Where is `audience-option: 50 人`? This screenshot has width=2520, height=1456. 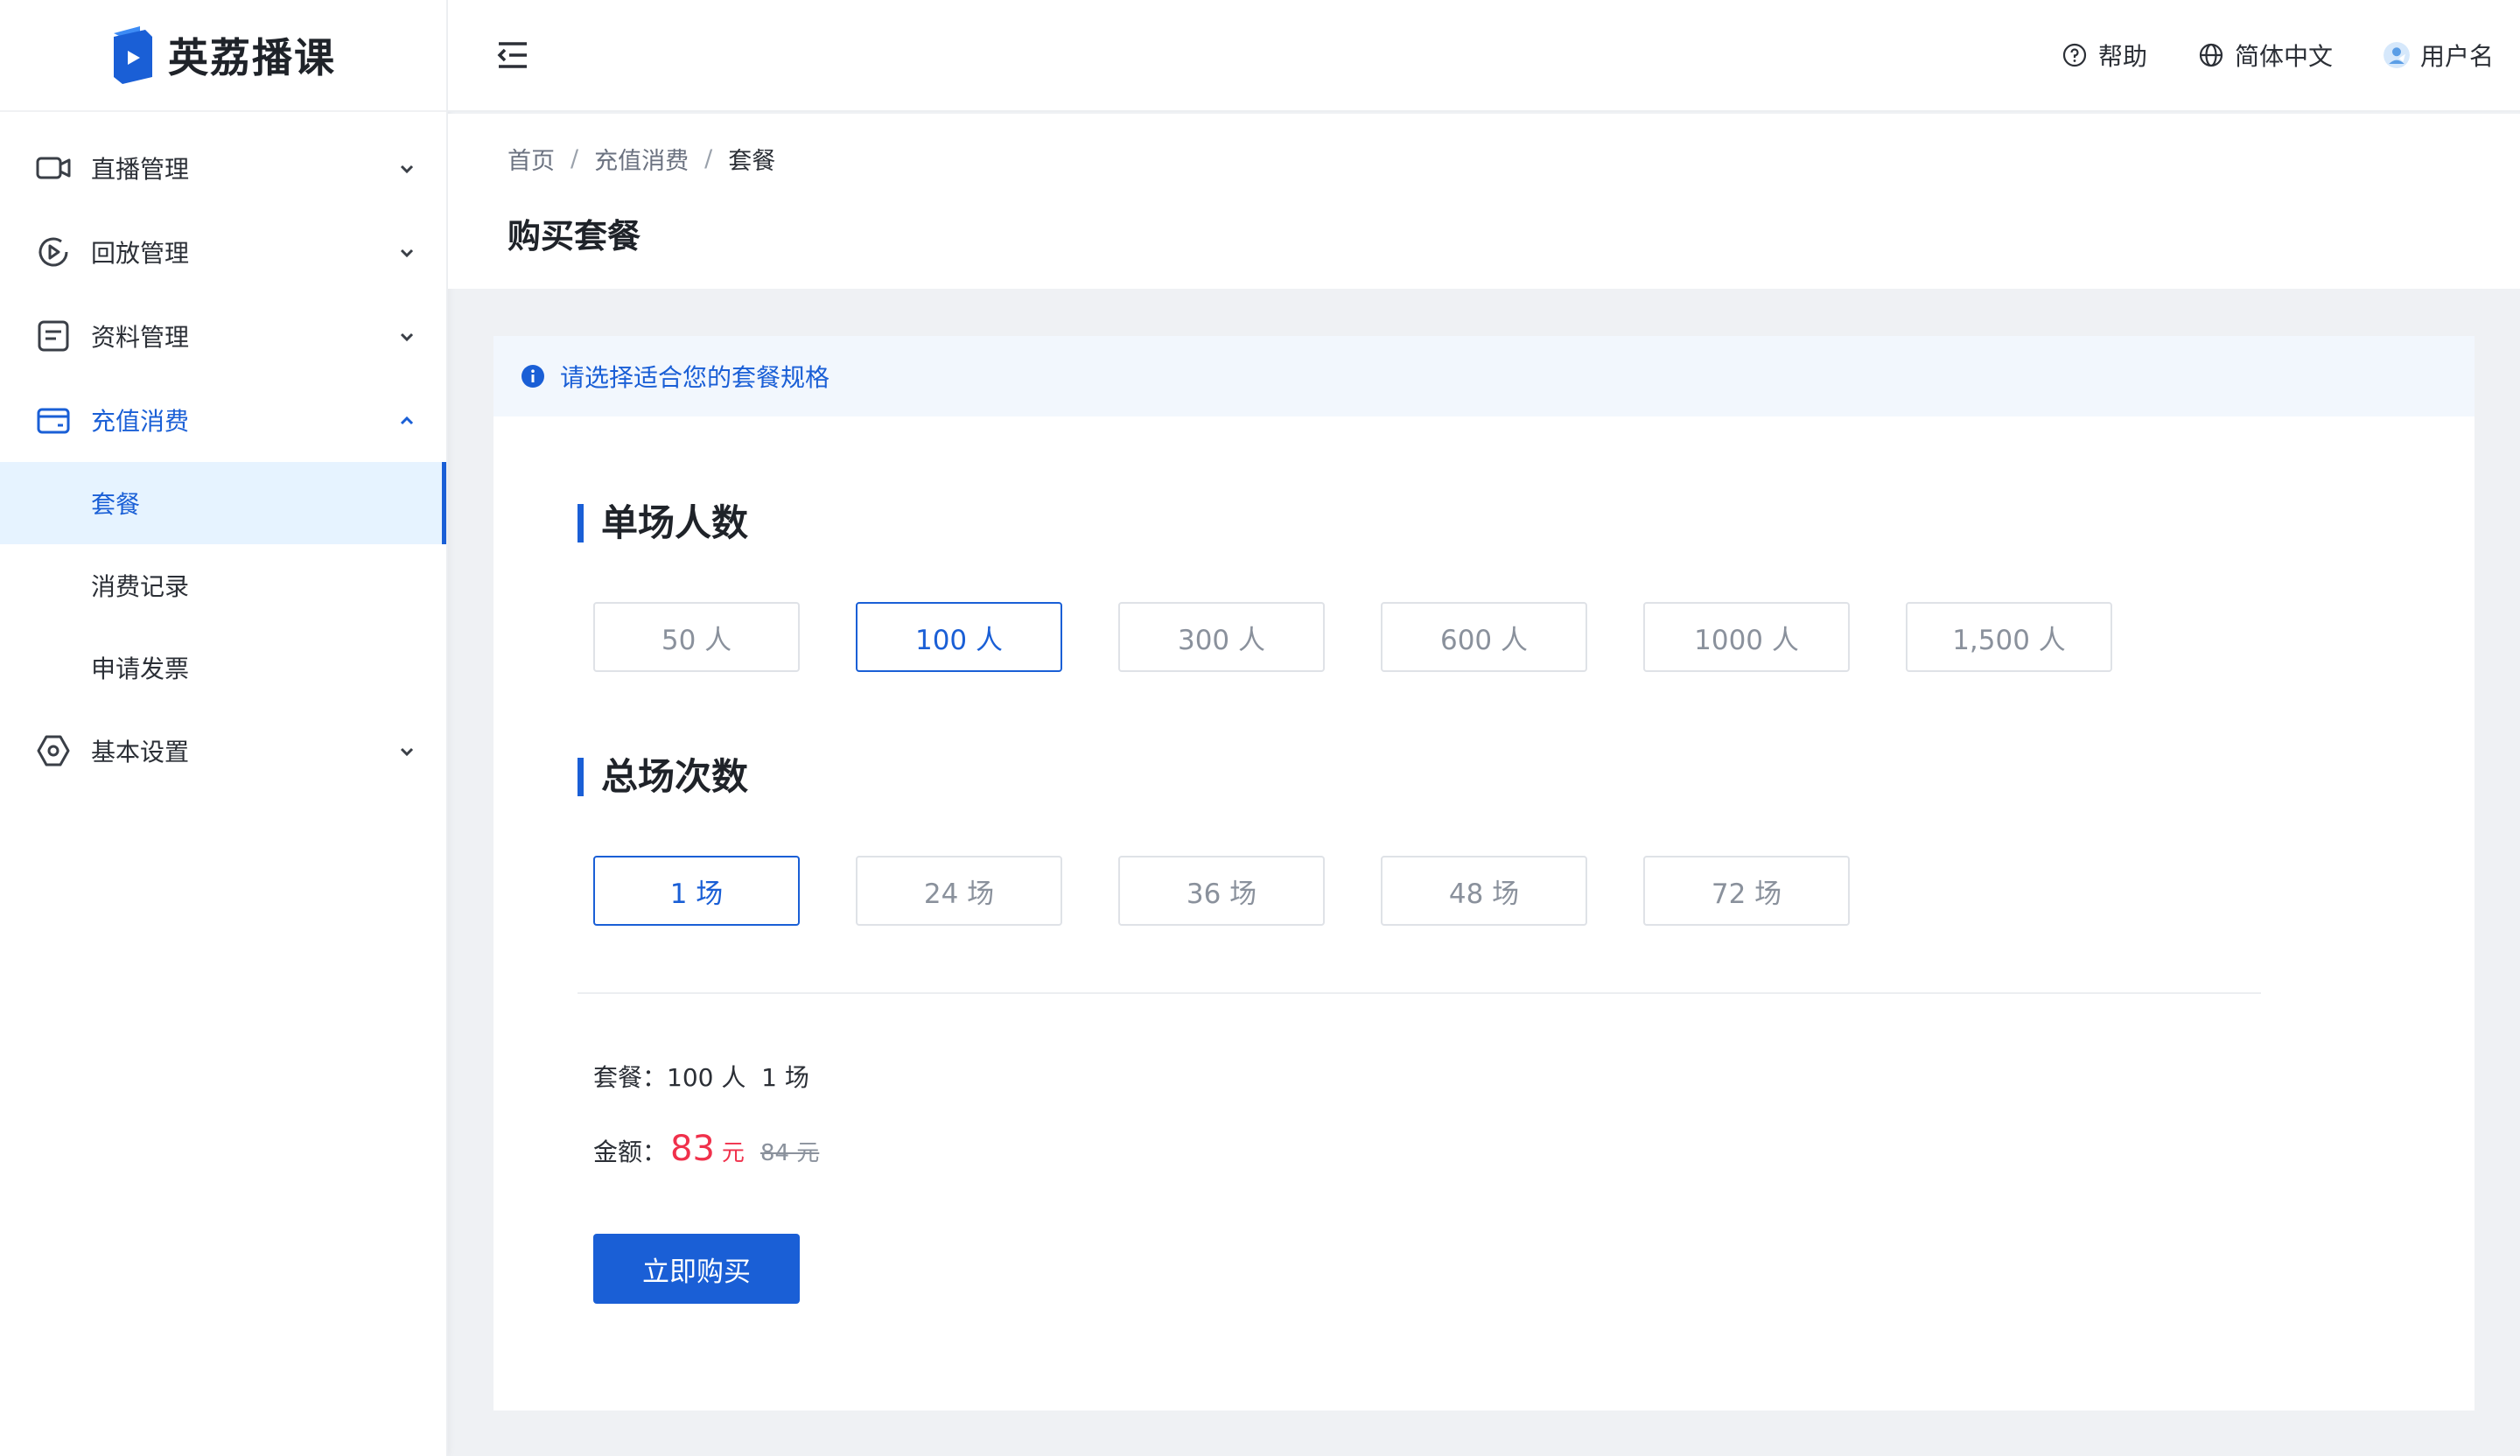 audience-option: 50 人 is located at coordinates (696, 637).